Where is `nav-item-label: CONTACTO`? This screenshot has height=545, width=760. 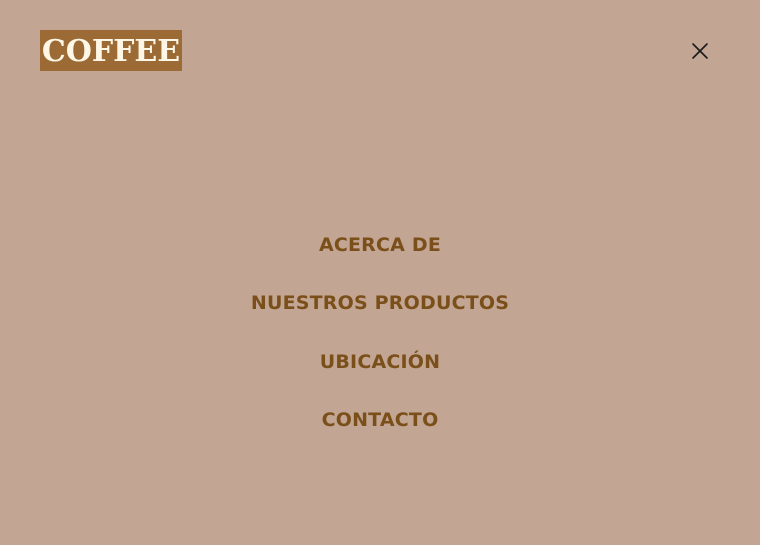
nav-item-label: CONTACTO is located at coordinates (380, 420).